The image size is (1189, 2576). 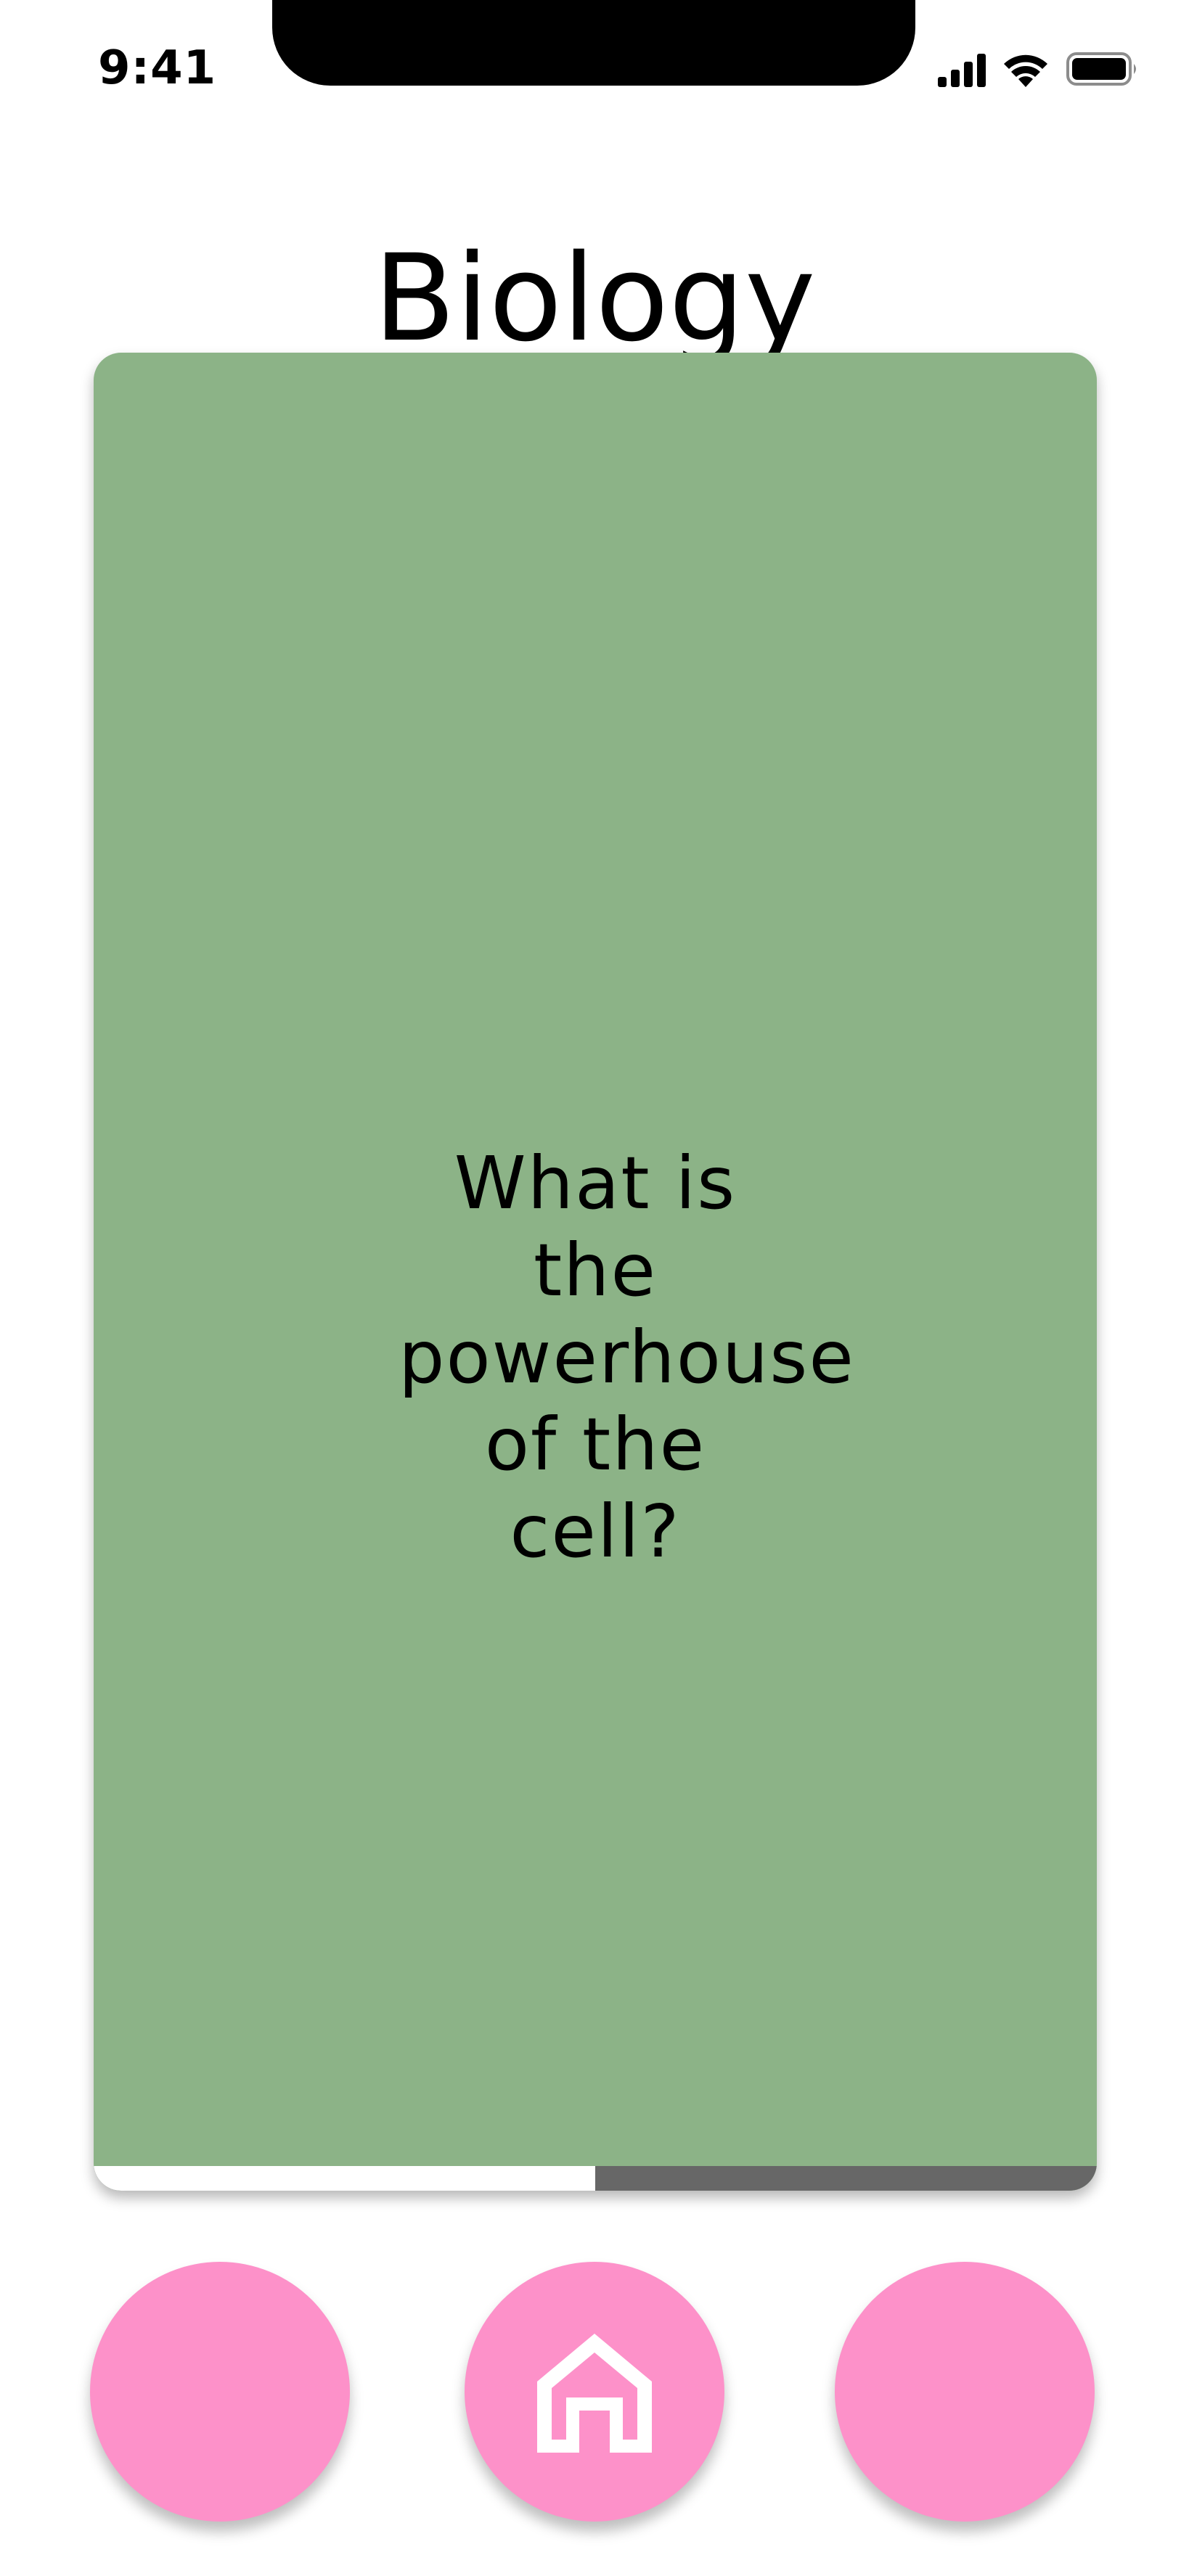 I want to click on page-title: Biology, so click(x=594, y=298).